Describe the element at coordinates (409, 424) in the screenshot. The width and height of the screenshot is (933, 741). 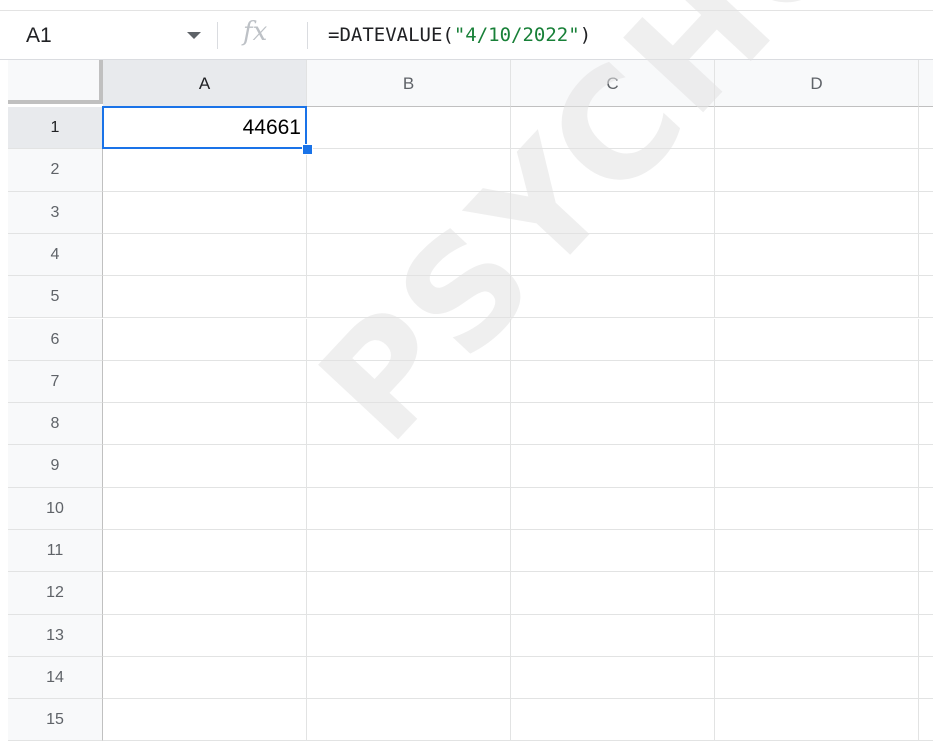
I see `cell-b8` at that location.